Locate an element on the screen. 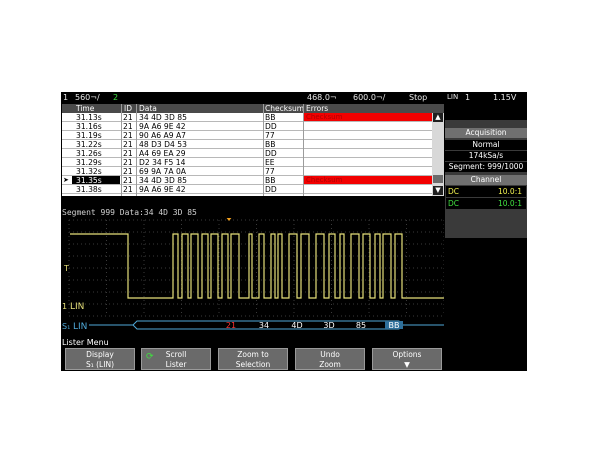  trigger-channel: 1 is located at coordinates (468, 97).